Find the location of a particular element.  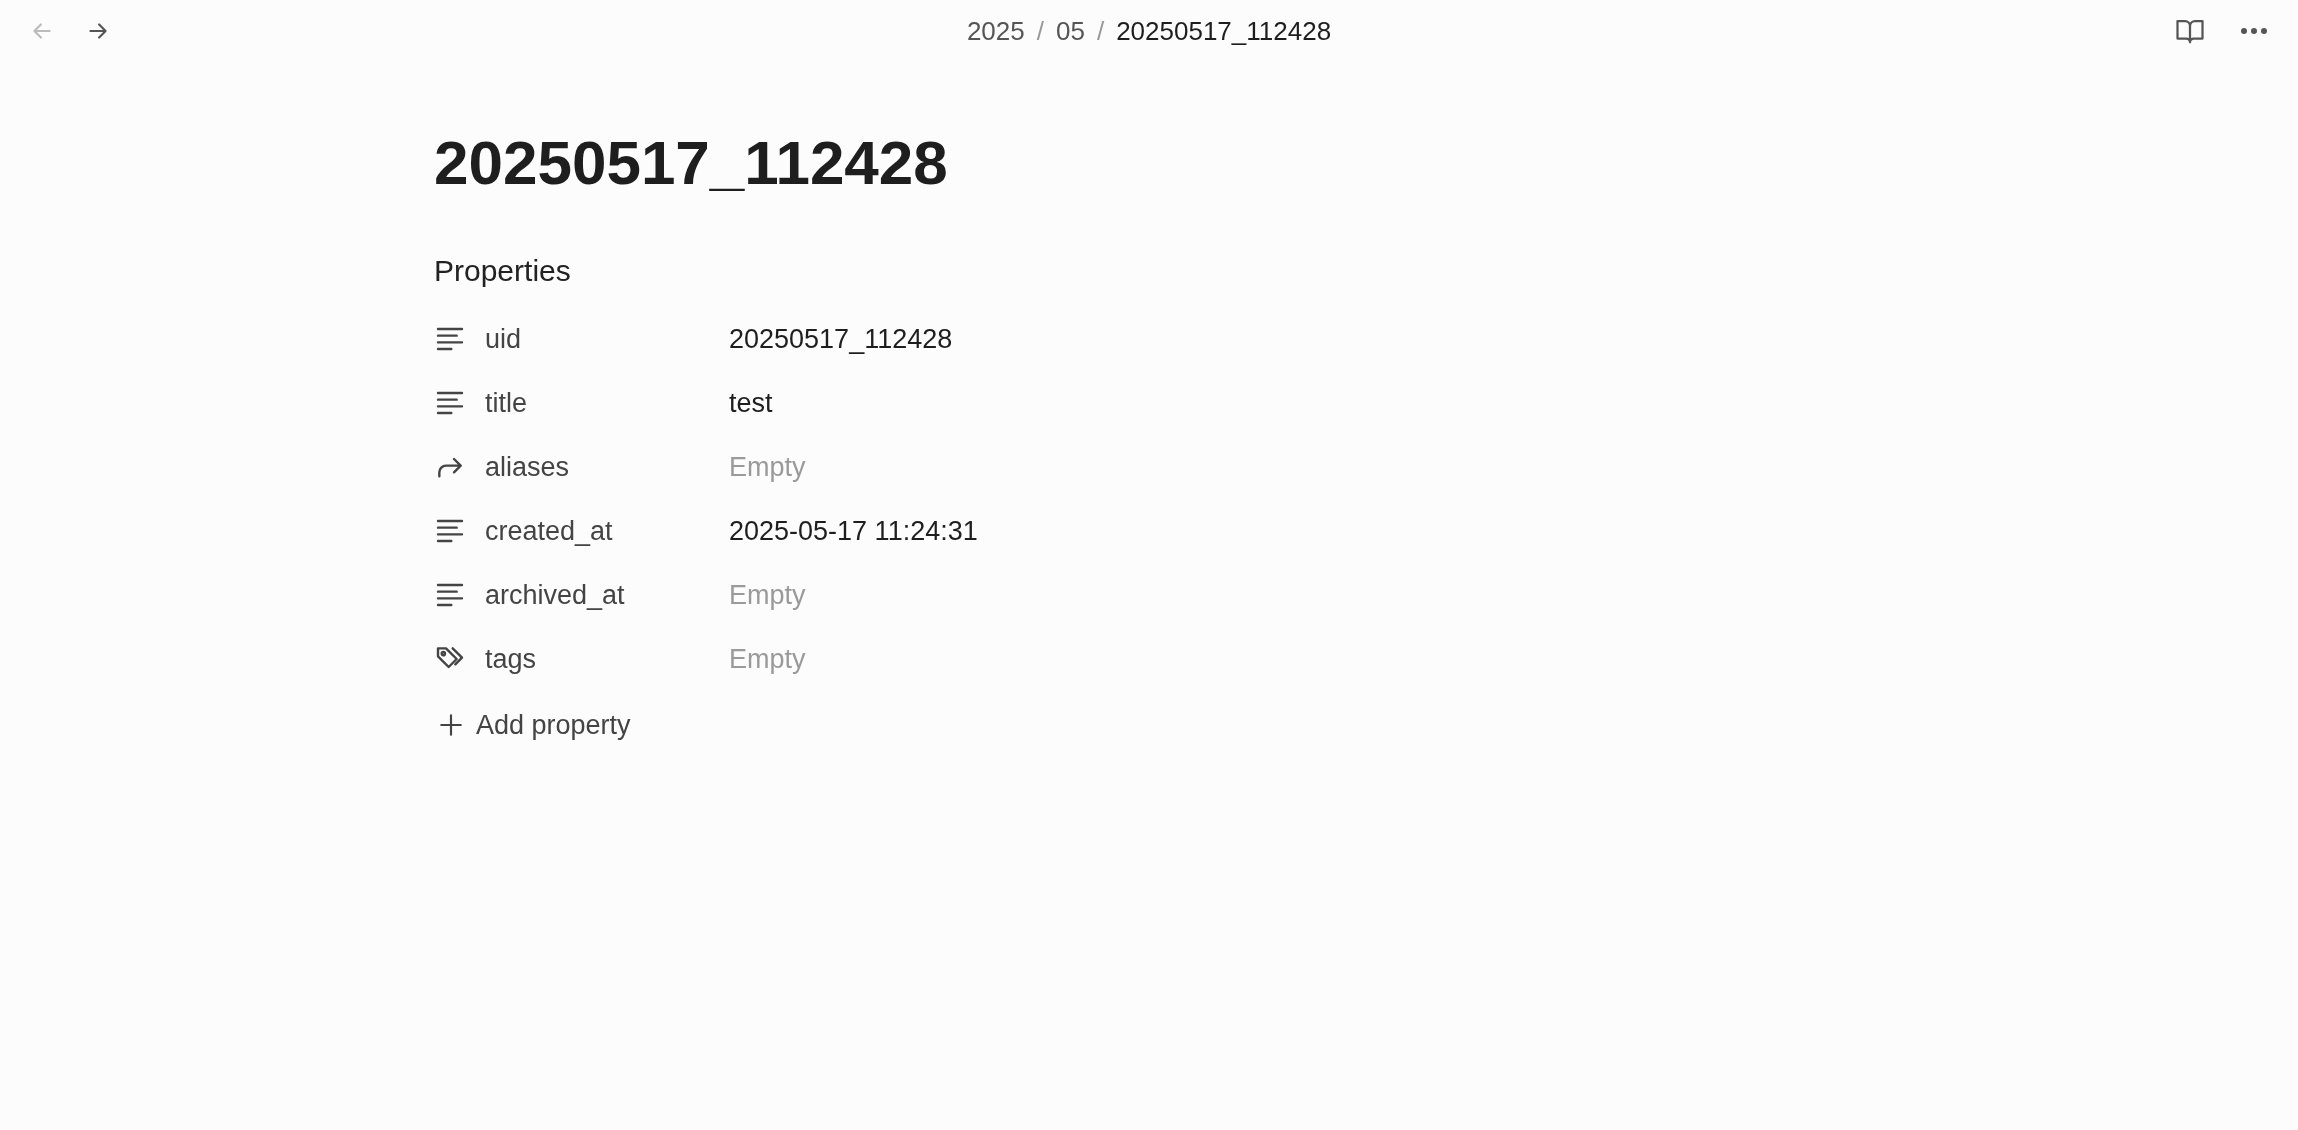

breadcrumb-link: 20250517_112428 is located at coordinates (1224, 31).